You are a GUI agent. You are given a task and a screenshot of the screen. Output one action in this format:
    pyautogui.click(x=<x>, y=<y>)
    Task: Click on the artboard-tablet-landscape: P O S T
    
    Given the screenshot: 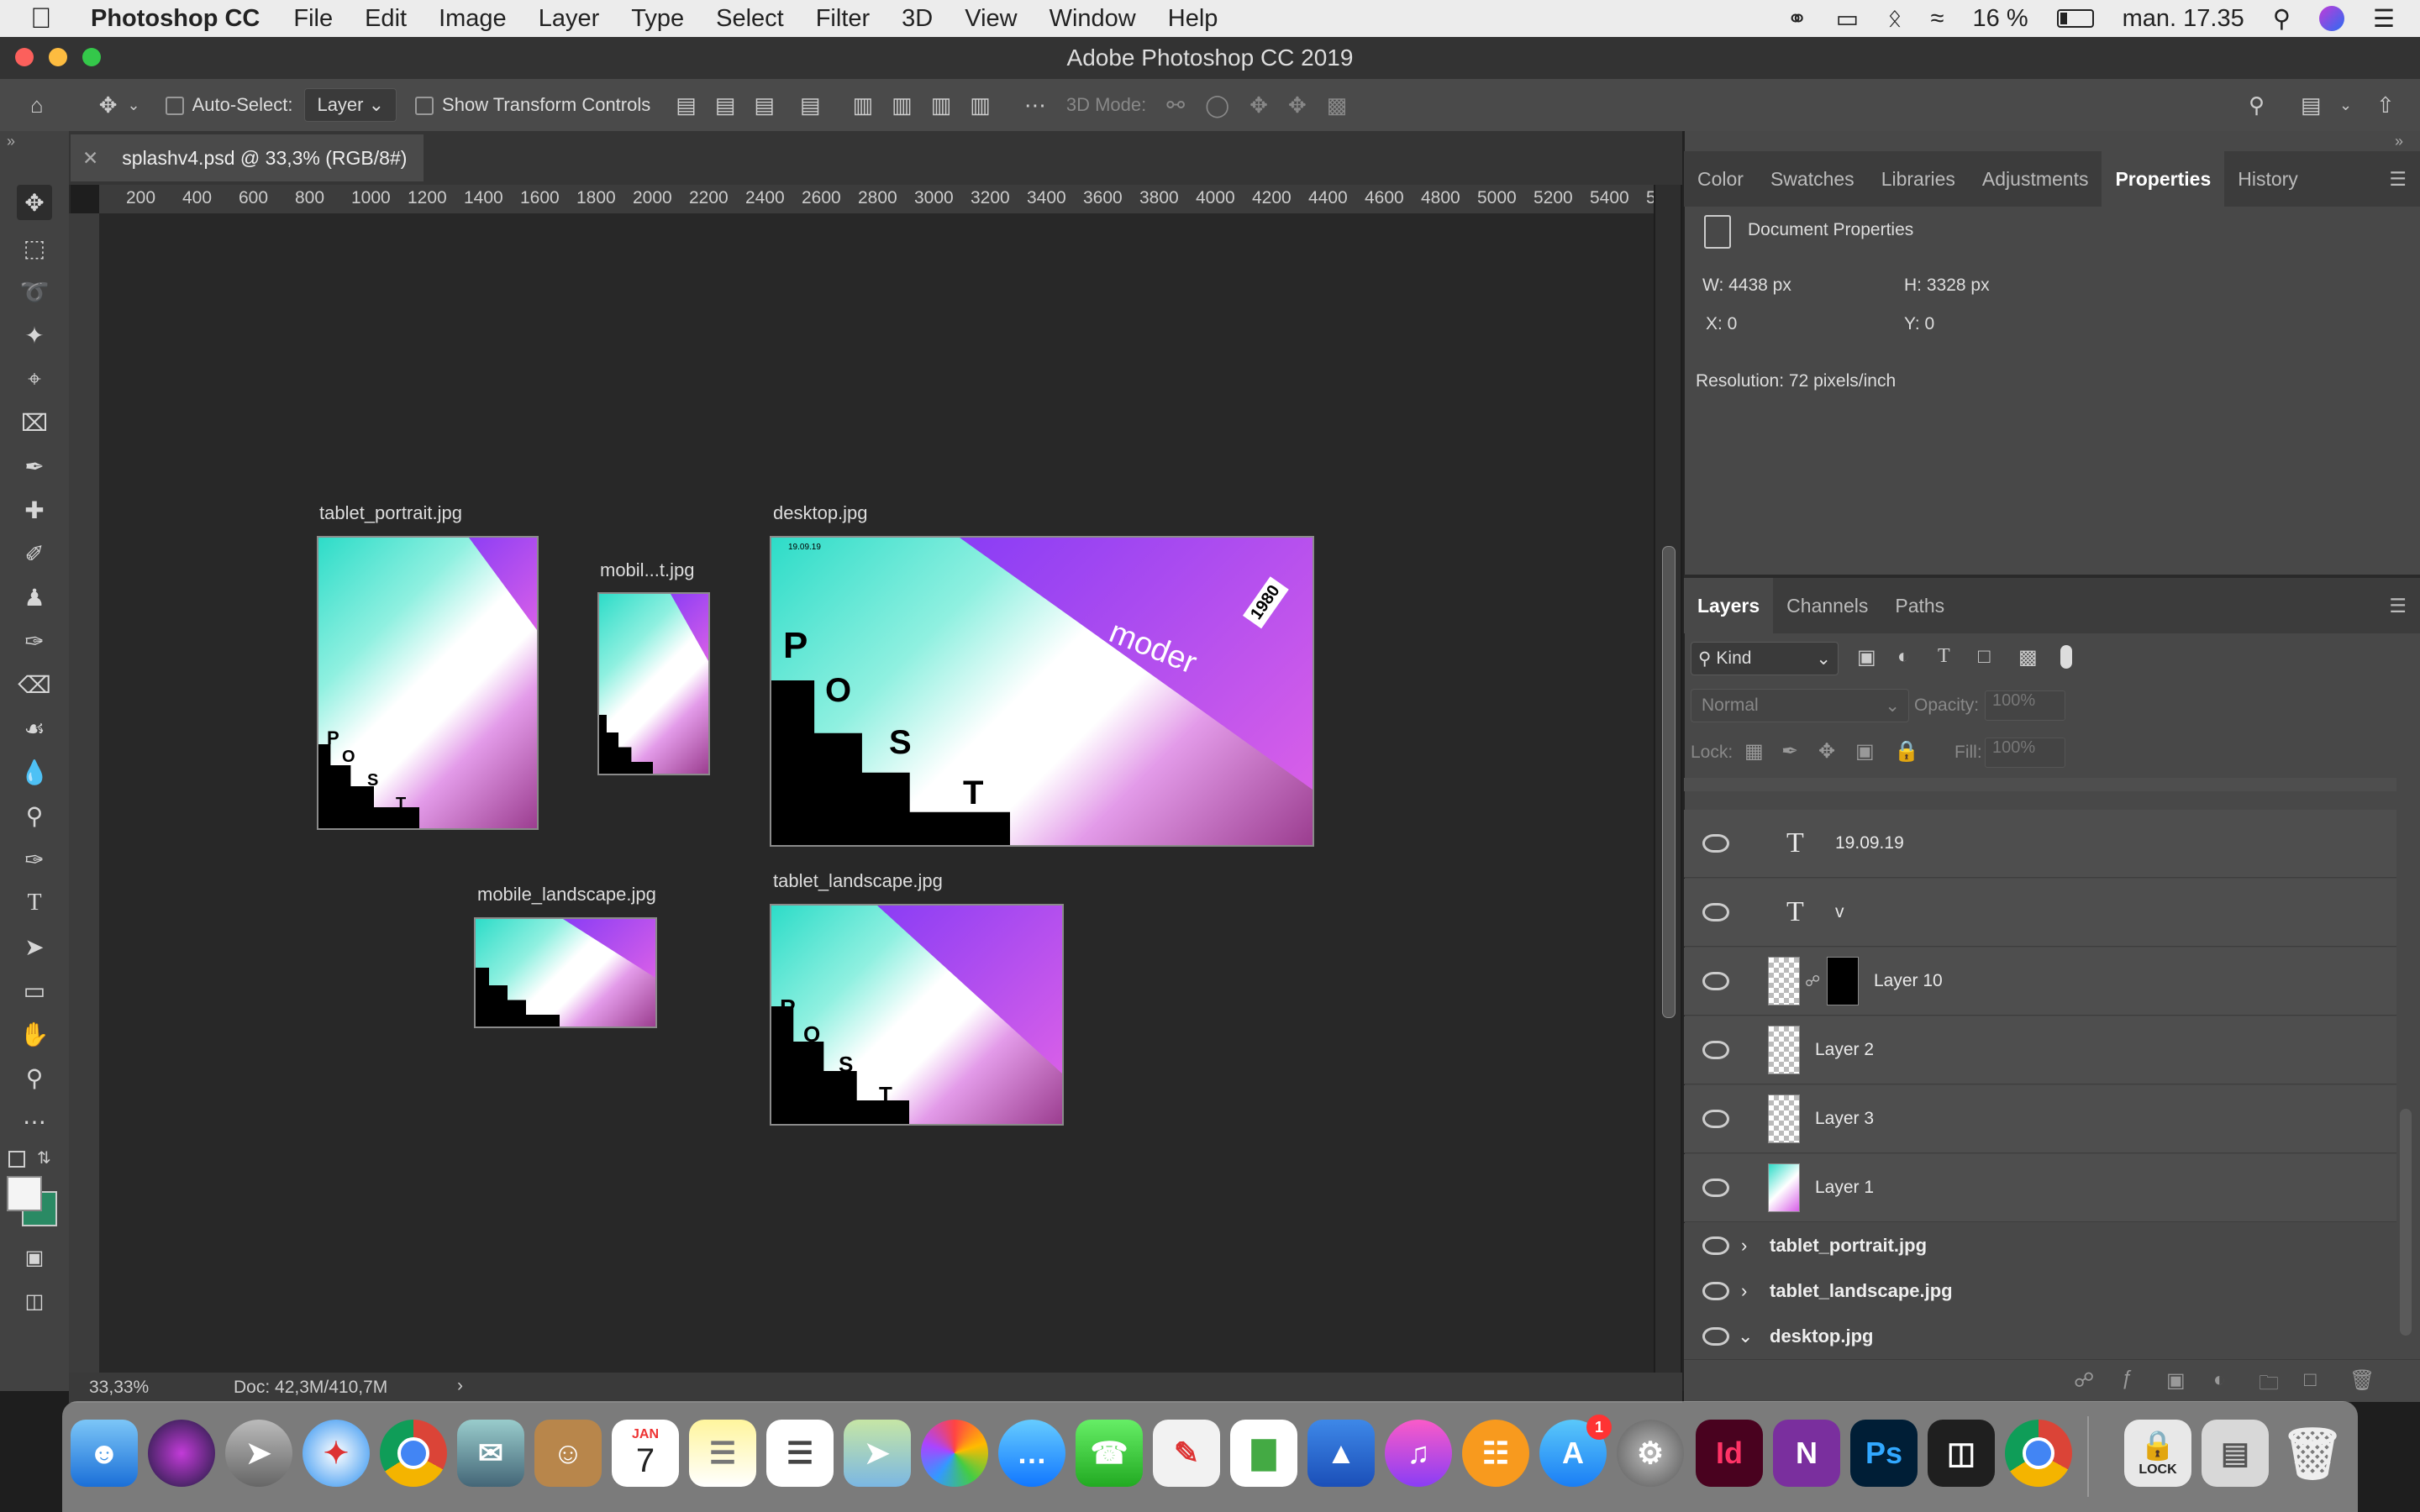 What is the action you would take?
    pyautogui.click(x=917, y=1015)
    